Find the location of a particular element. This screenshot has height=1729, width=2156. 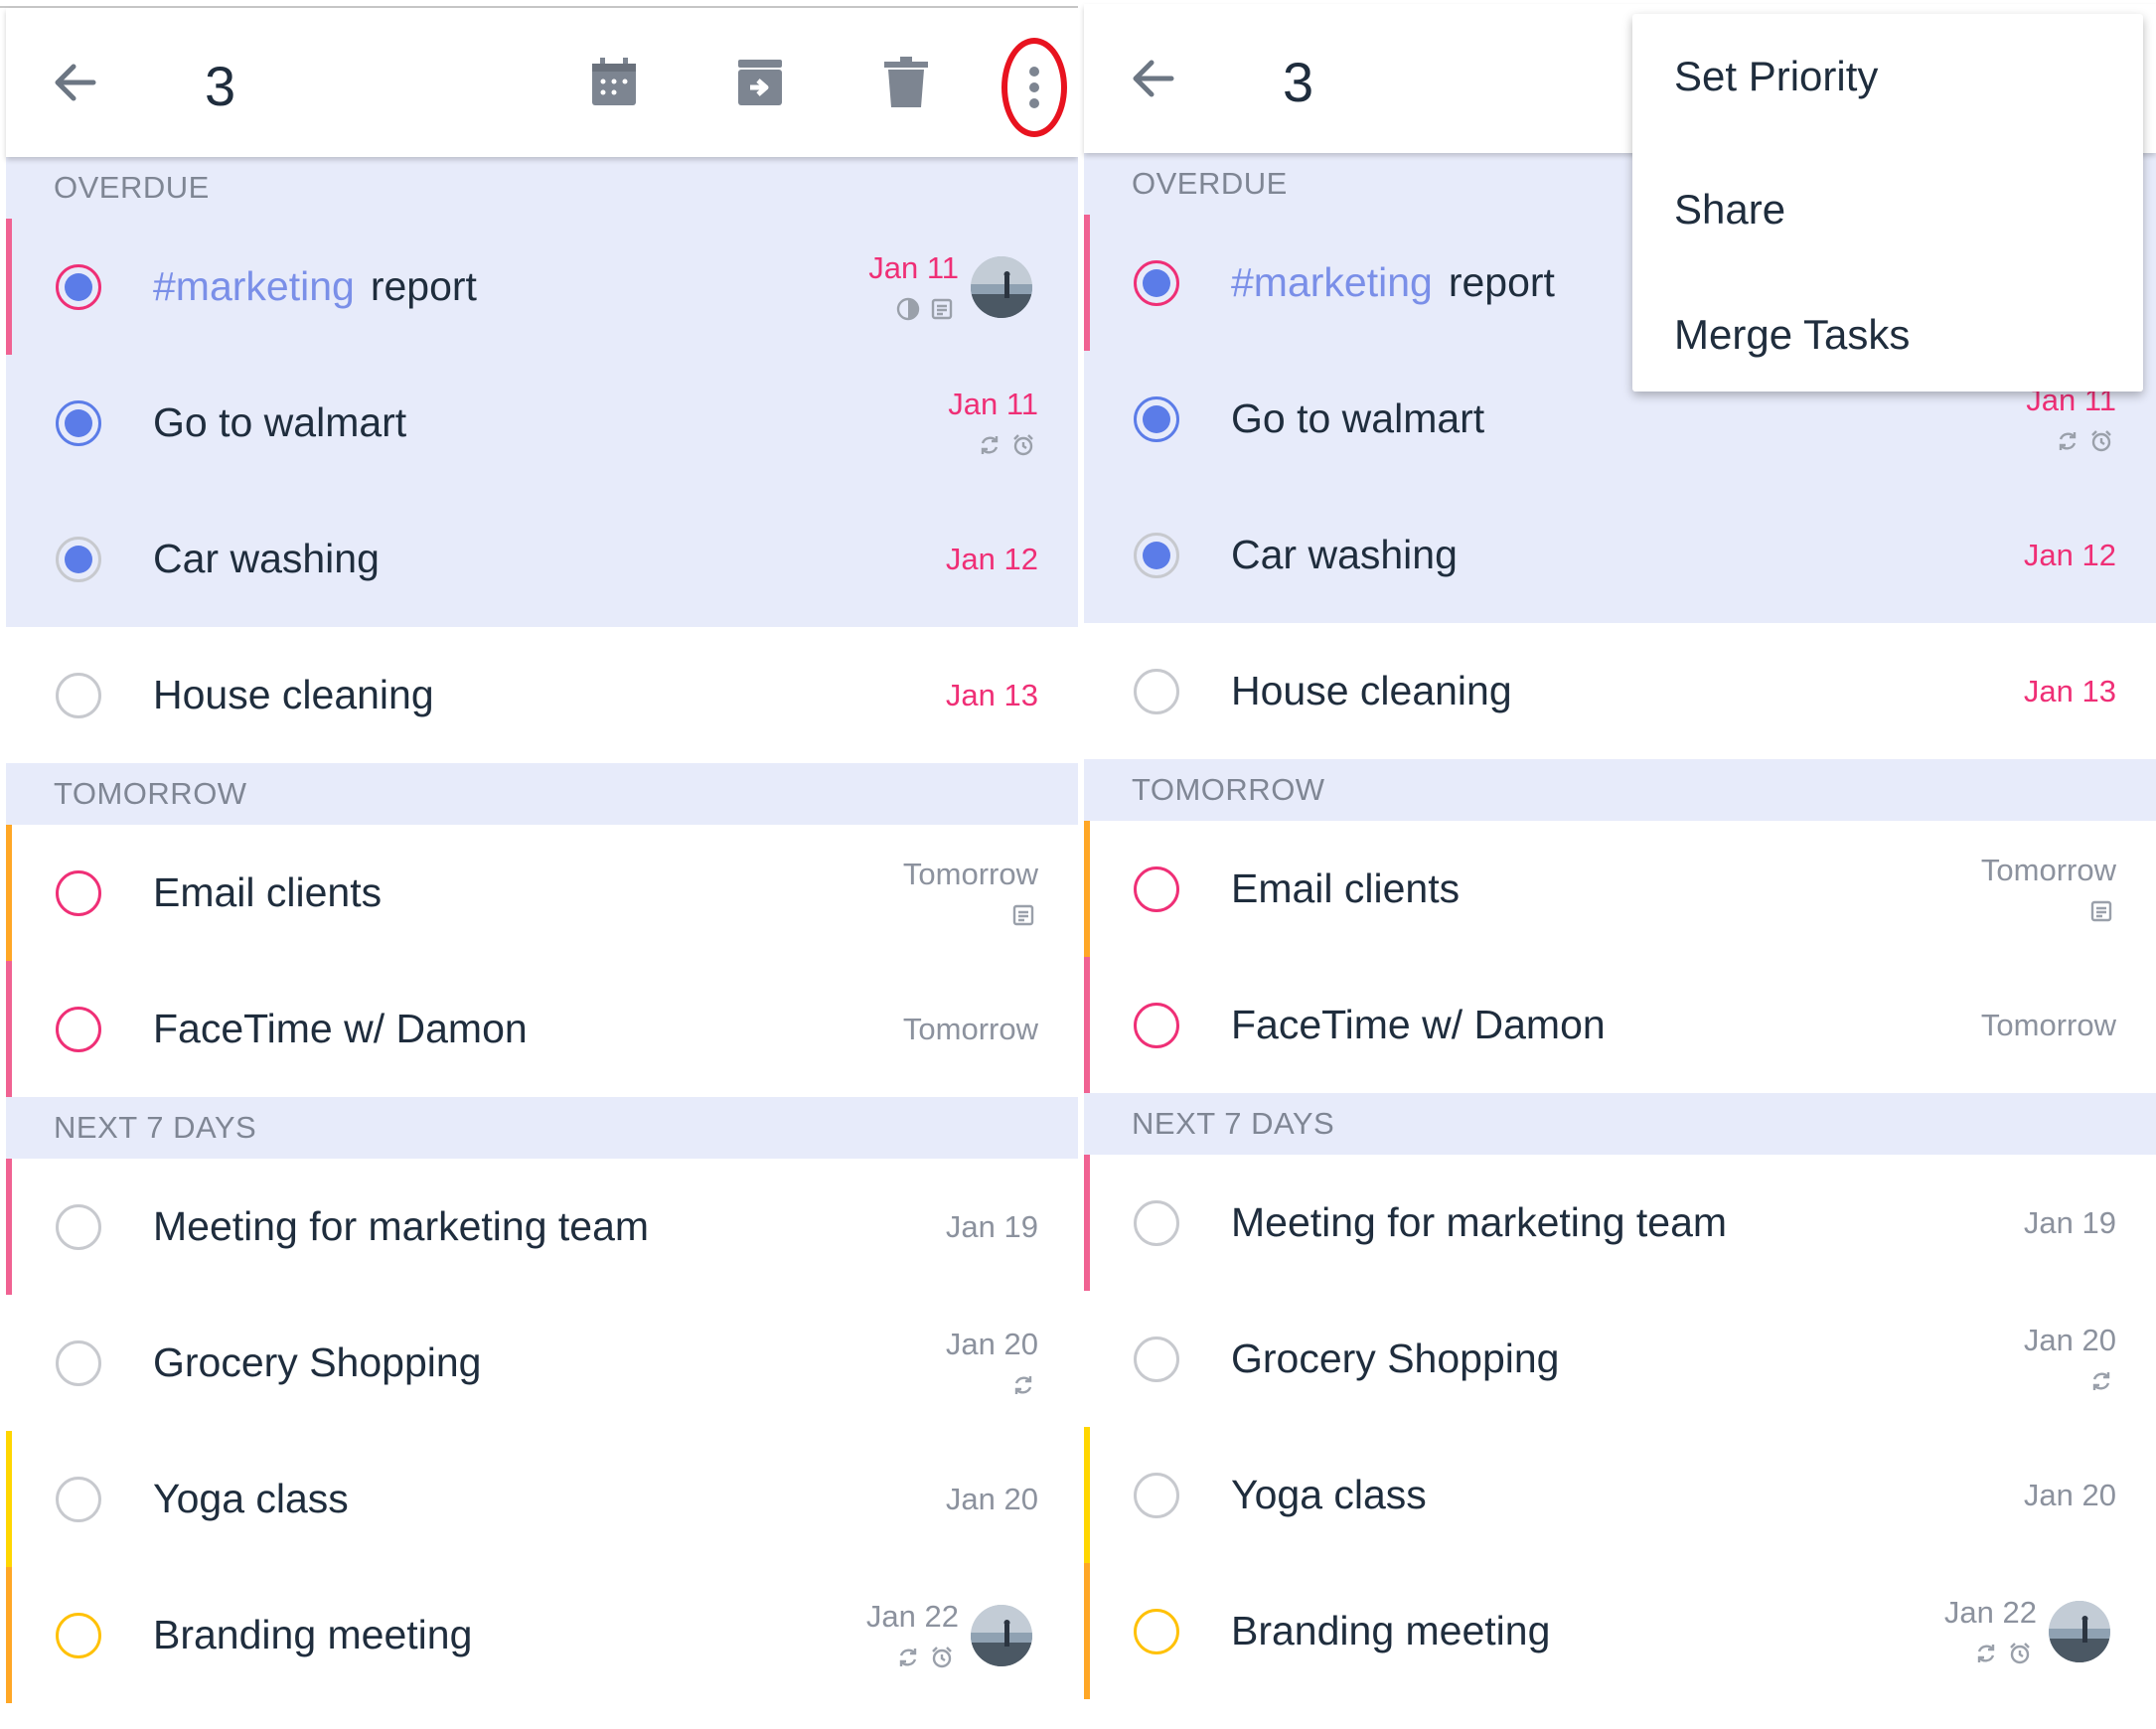

task-title-text: FaceTime w/ Damon is located at coordinates (340, 1028).